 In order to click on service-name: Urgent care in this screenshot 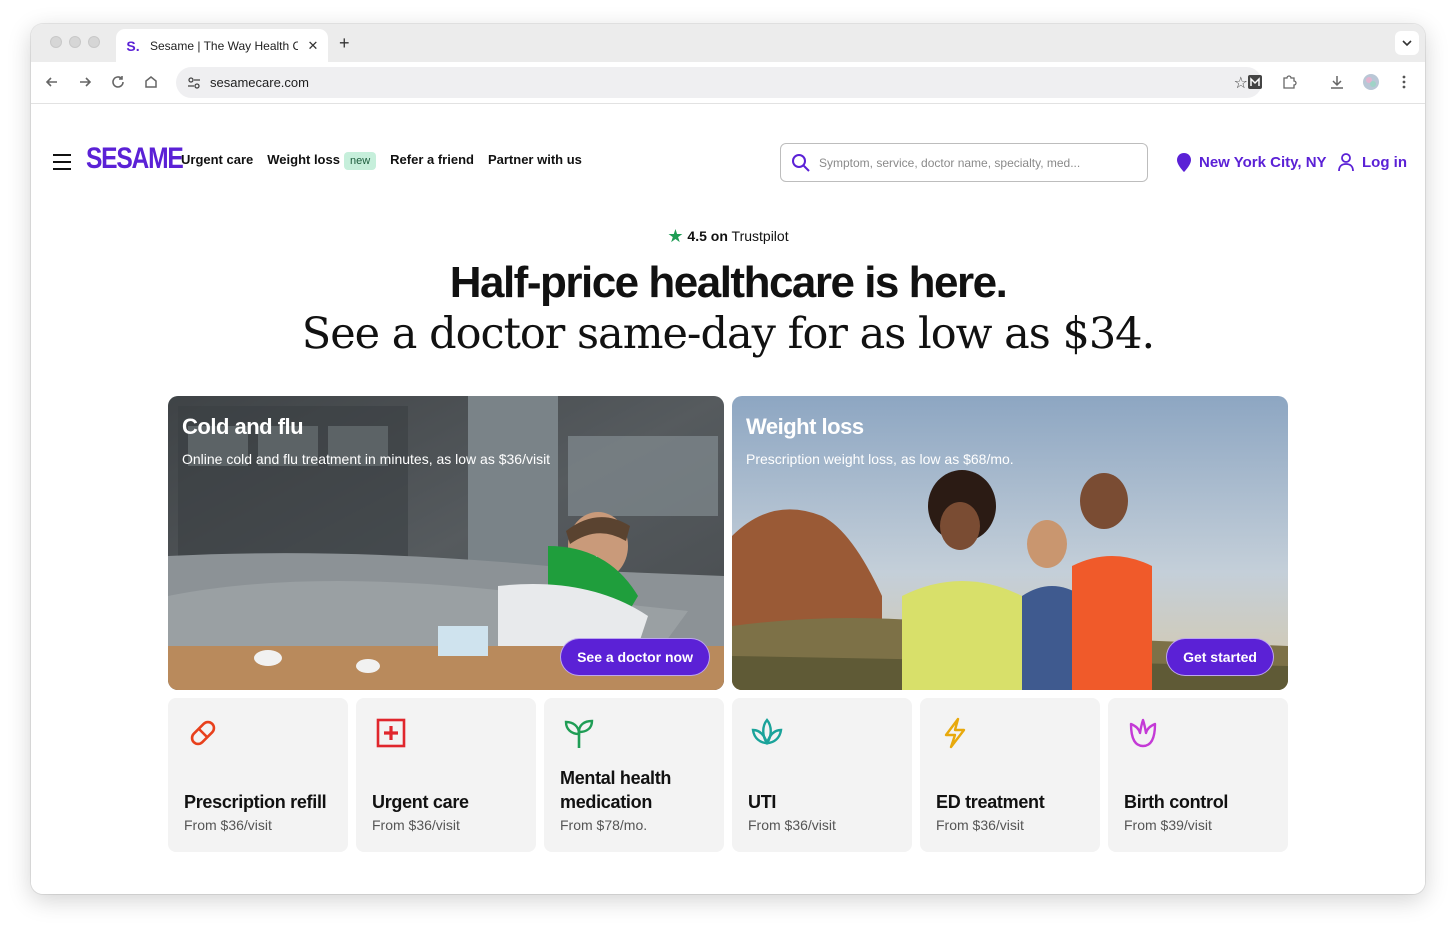, I will do `click(420, 802)`.